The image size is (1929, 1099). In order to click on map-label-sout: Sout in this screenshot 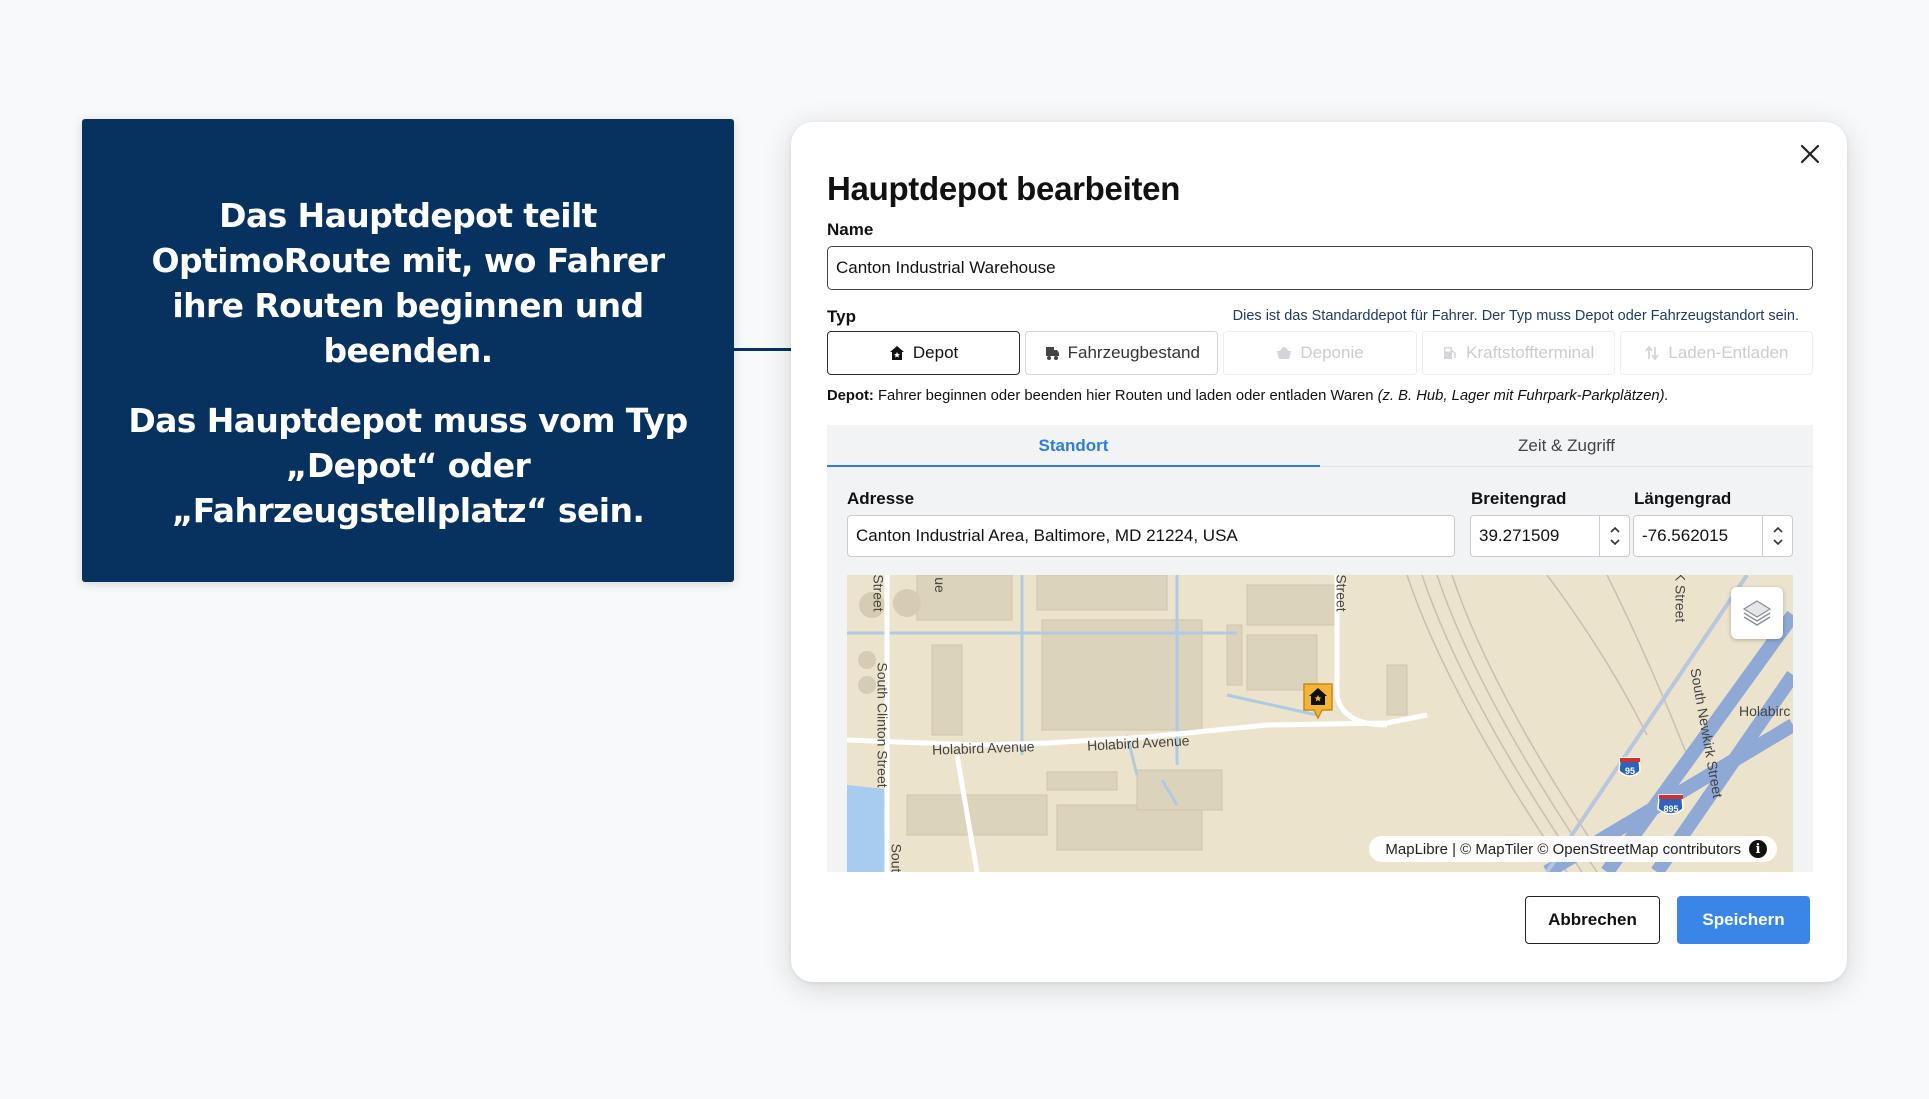, I will do `click(896, 857)`.